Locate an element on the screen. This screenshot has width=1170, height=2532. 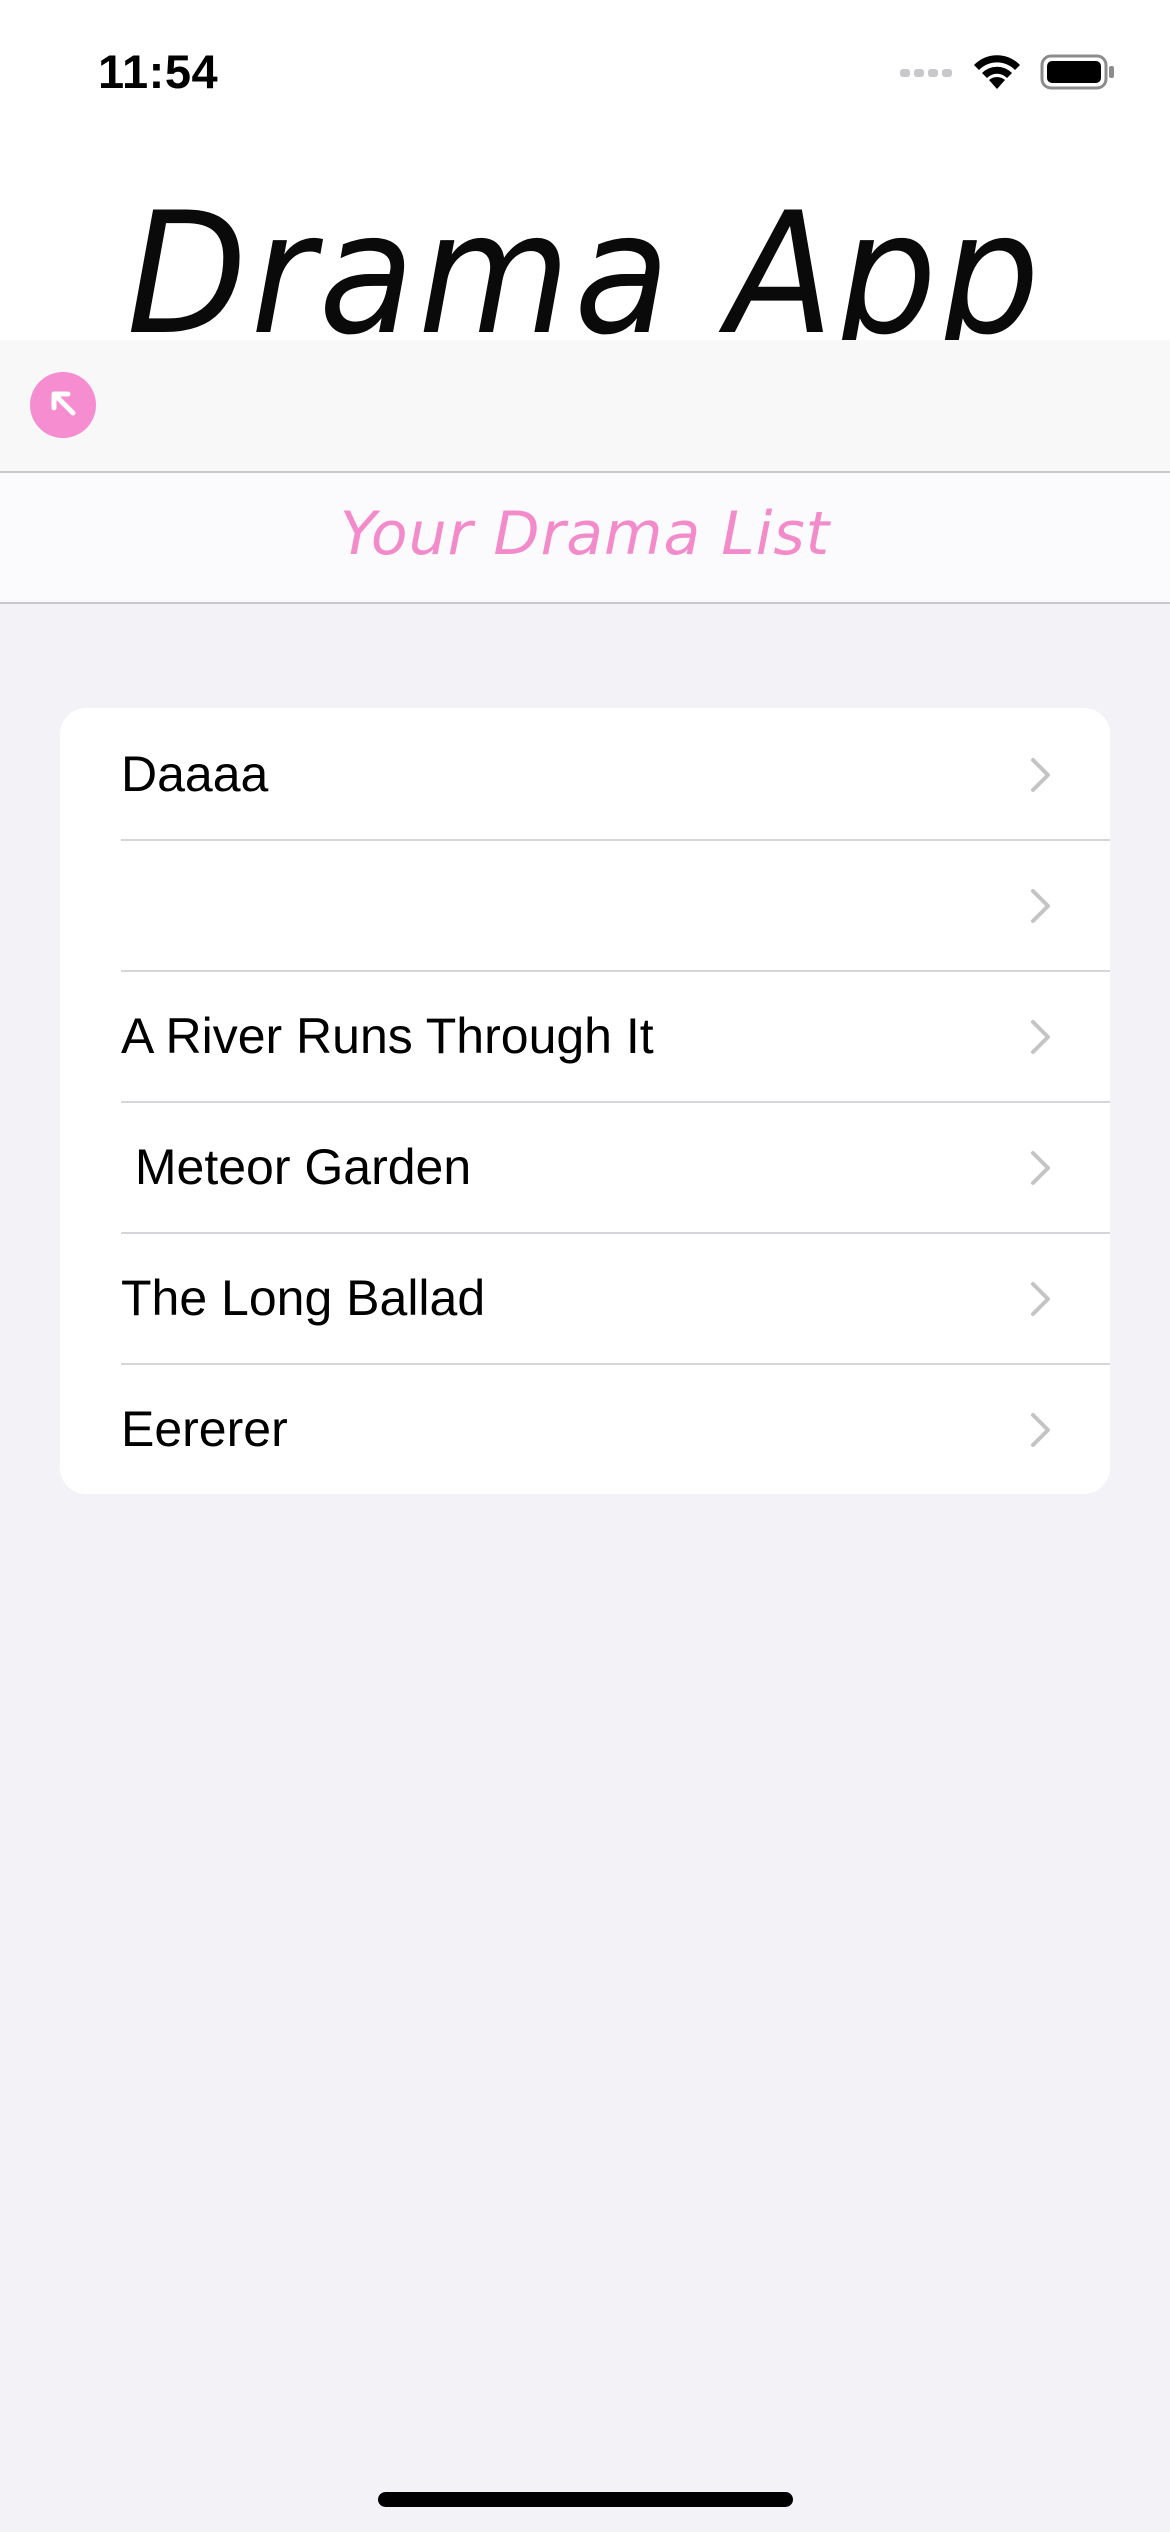
wifi-icon is located at coordinates (997, 74).